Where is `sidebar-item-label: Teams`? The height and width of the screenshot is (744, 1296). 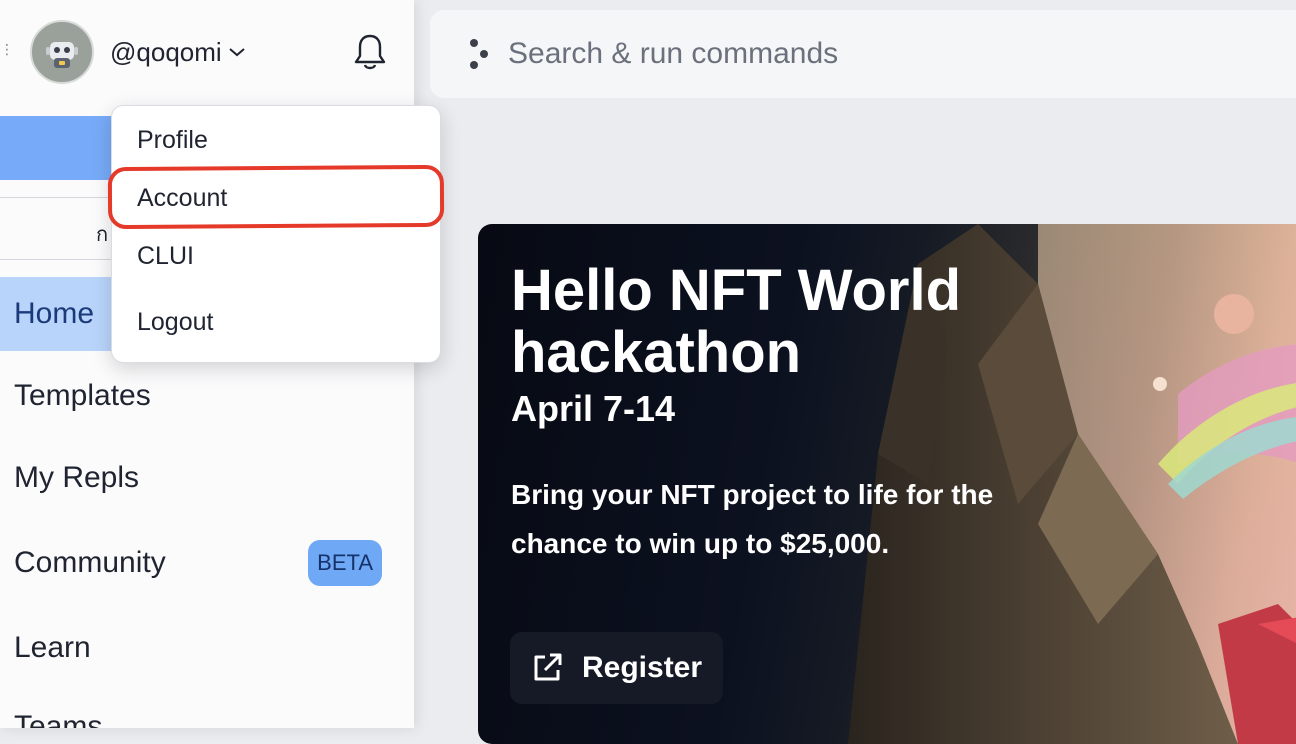
sidebar-item-label: Teams is located at coordinates (58, 719).